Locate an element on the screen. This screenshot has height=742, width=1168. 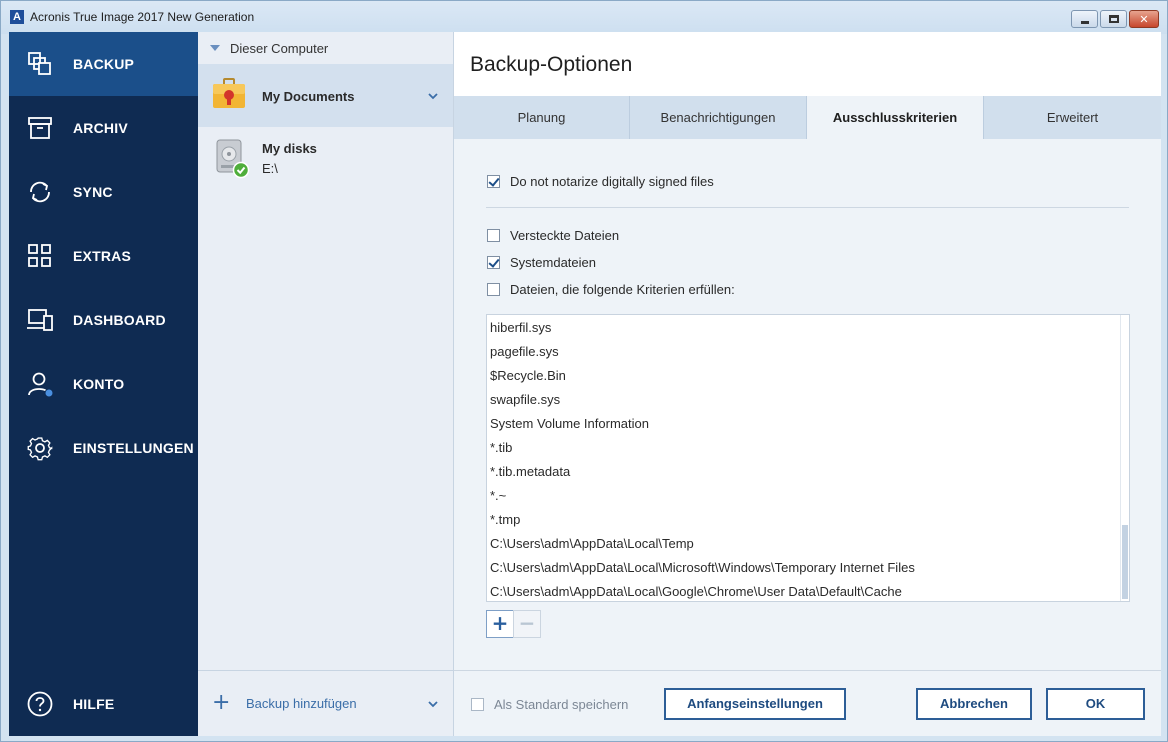
source-subtitle: E:\ is located at coordinates (270, 168).